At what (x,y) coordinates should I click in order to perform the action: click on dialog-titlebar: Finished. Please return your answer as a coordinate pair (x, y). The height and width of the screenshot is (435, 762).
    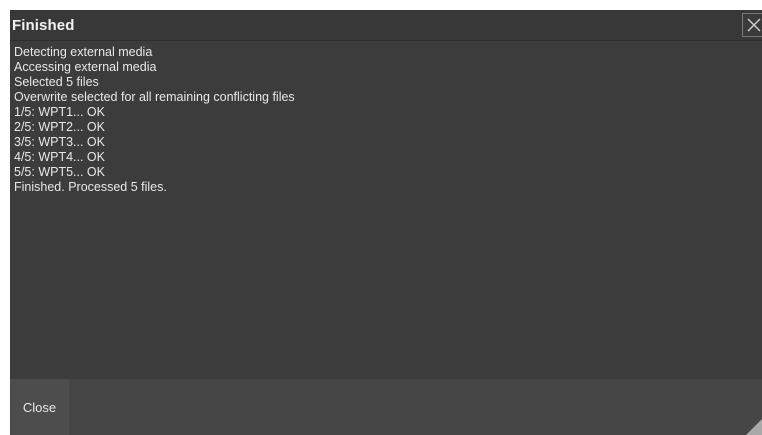
    Looking at the image, I should click on (386, 25).